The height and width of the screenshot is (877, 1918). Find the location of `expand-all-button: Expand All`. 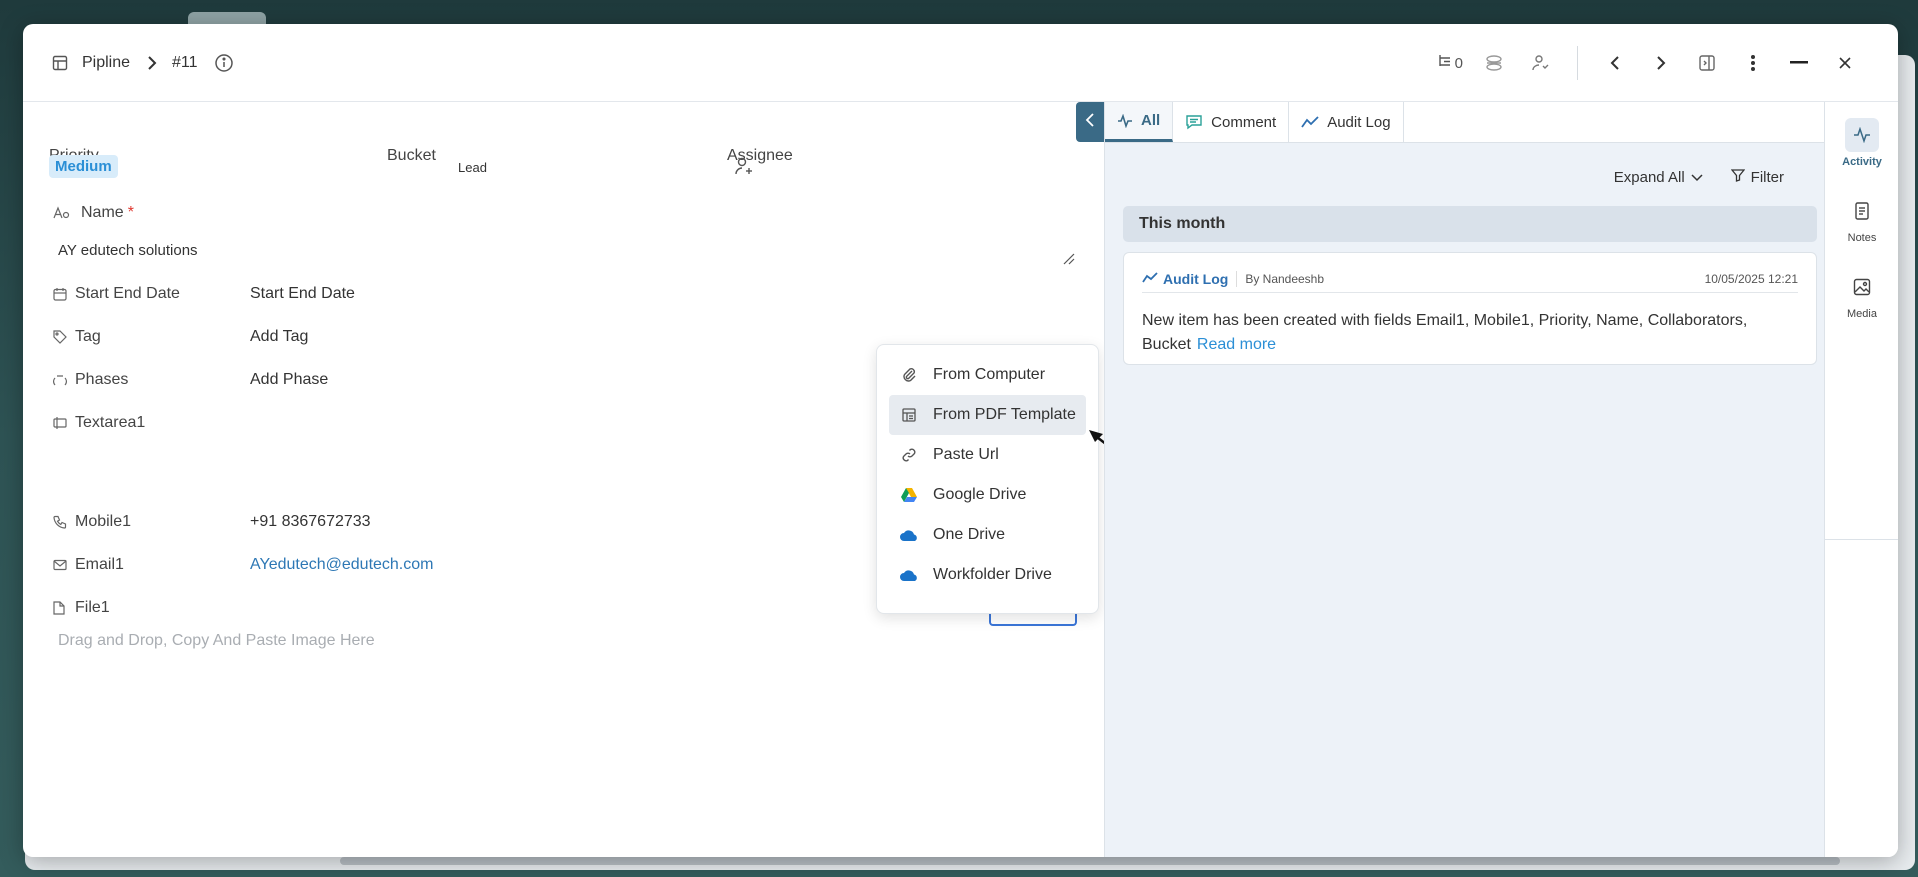

expand-all-button: Expand All is located at coordinates (1658, 177).